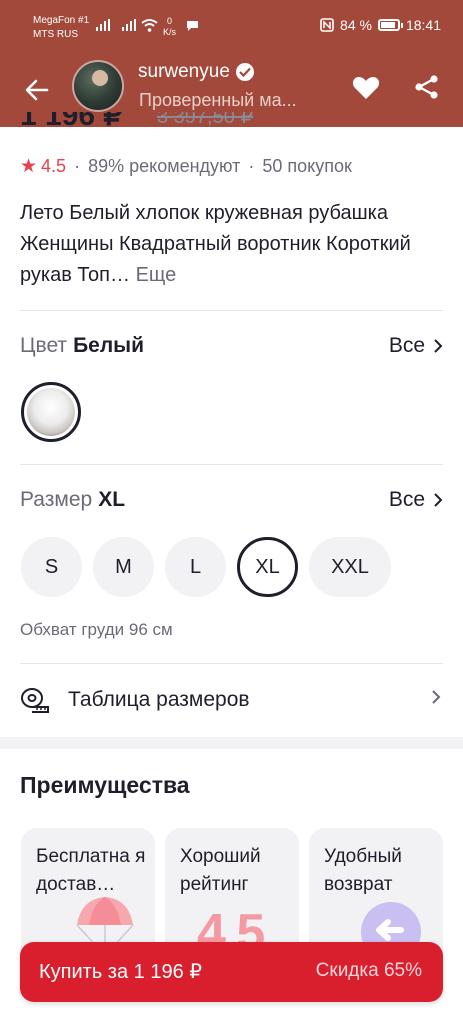 The height and width of the screenshot is (1024, 463). What do you see at coordinates (149, 25) in the screenshot?
I see `wifi-icon` at bounding box center [149, 25].